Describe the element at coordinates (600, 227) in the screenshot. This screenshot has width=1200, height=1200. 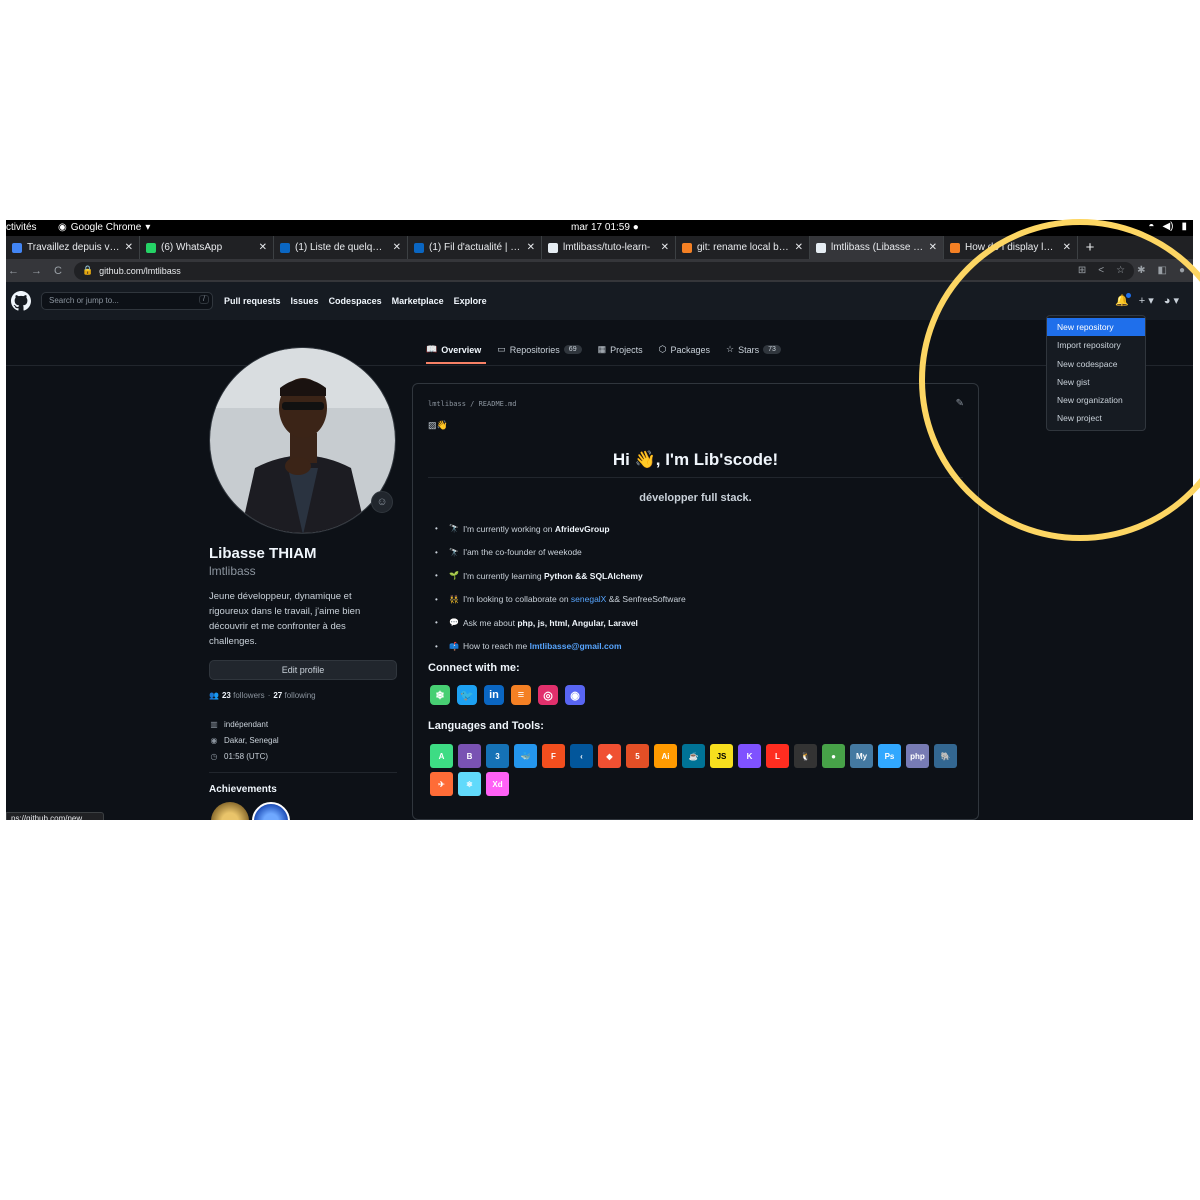
I see `clock-label: mar 17 01:59` at that location.